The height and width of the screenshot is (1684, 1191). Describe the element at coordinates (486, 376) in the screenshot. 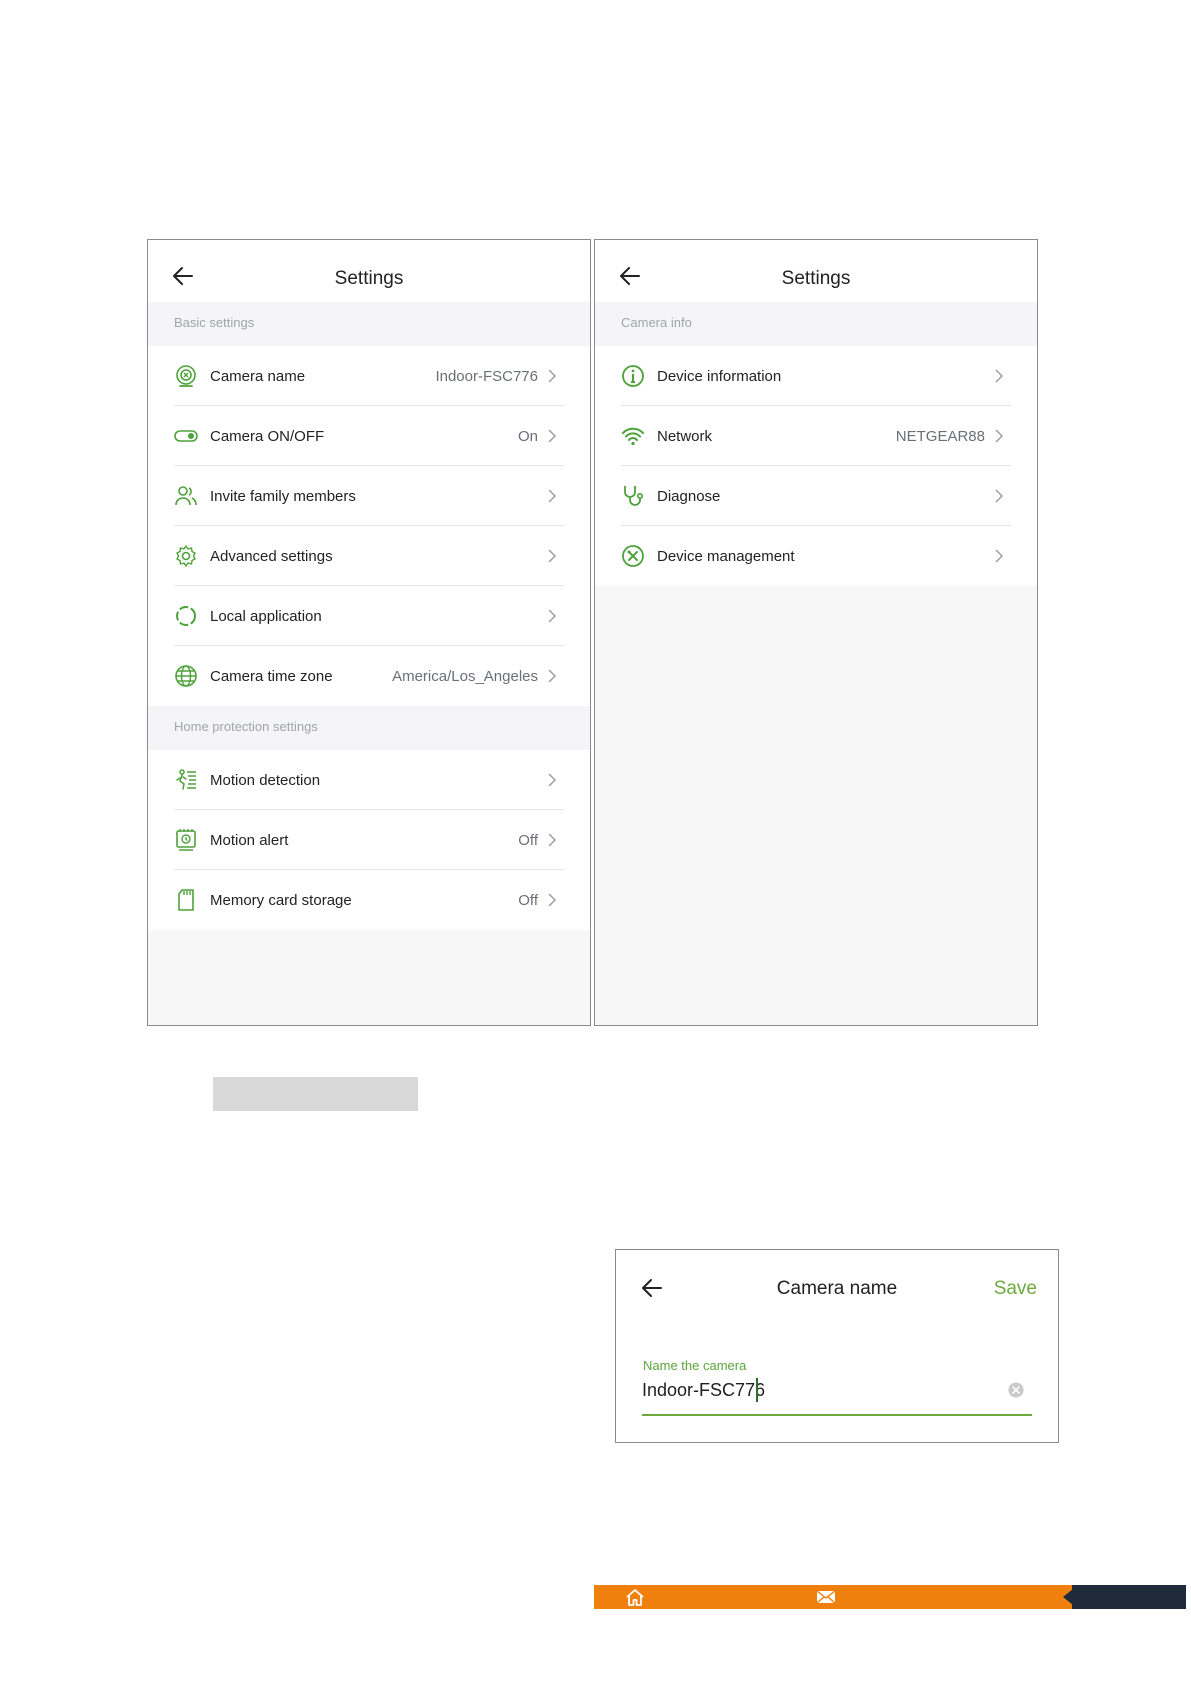

I see `row-value: Indoor-FSC776` at that location.